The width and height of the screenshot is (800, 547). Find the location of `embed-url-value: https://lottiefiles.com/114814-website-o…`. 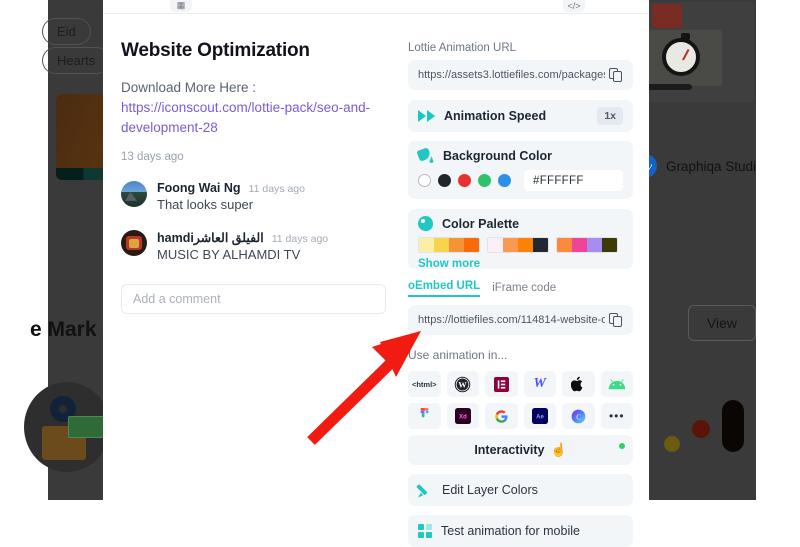

embed-url-value: https://lottiefiles.com/114814-website-o… is located at coordinates (511, 320).